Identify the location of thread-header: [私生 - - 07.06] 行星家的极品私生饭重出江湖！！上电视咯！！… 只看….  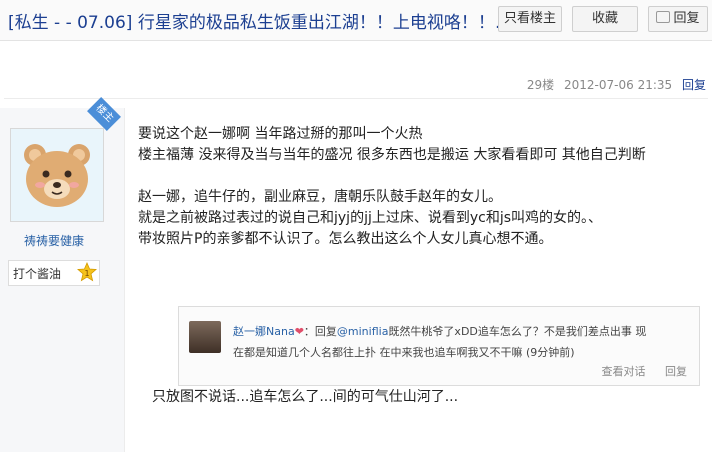
(356, 20).